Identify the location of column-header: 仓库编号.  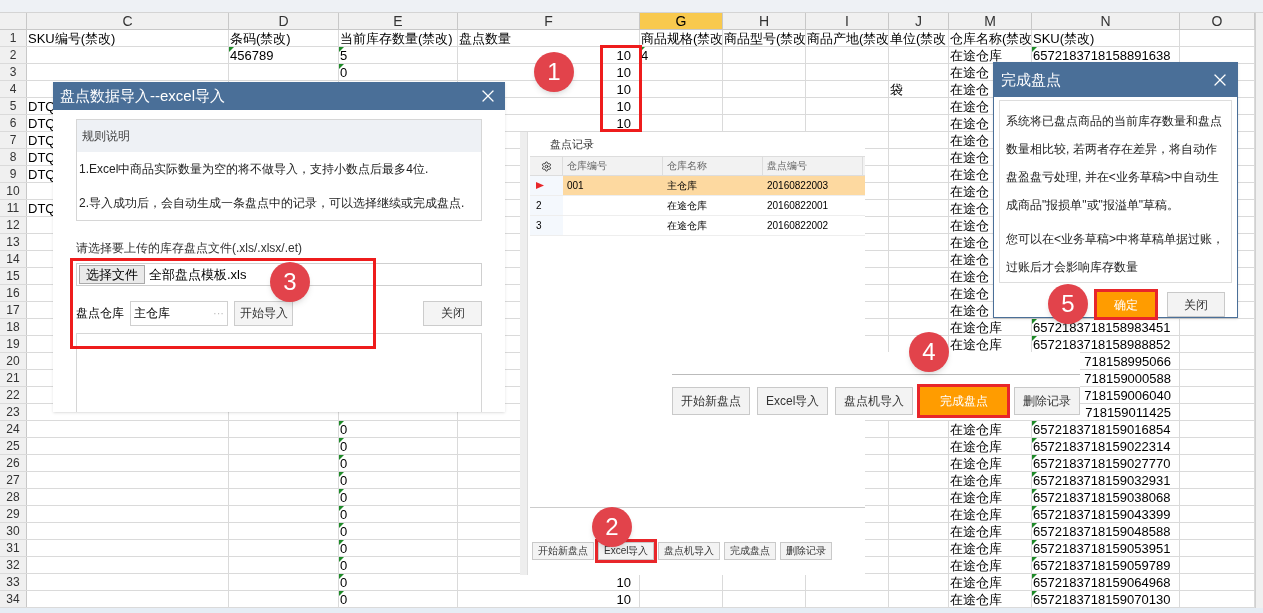
(613, 166).